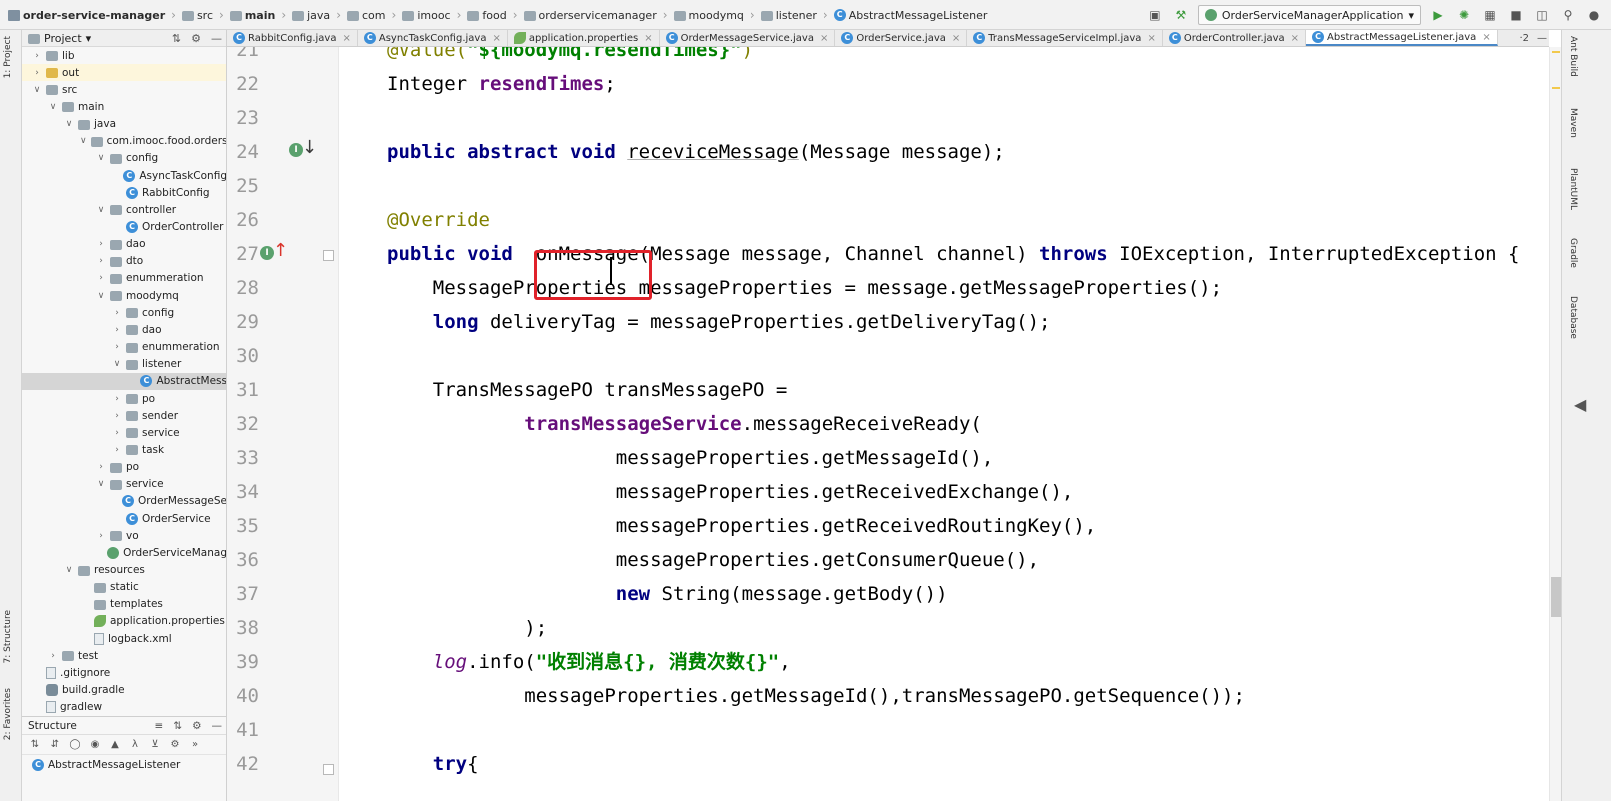  Describe the element at coordinates (124, 141) in the screenshot. I see `tree-item: ∨ com.imooc.food.orderse` at that location.